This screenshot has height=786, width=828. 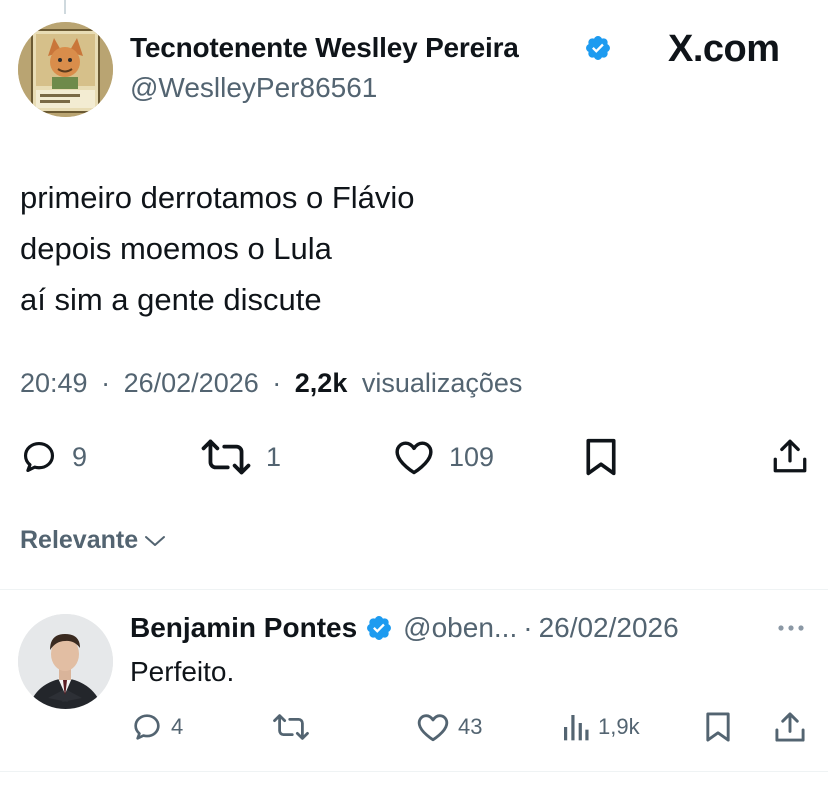 What do you see at coordinates (79, 540) in the screenshot?
I see `sort-label: Relevante` at bounding box center [79, 540].